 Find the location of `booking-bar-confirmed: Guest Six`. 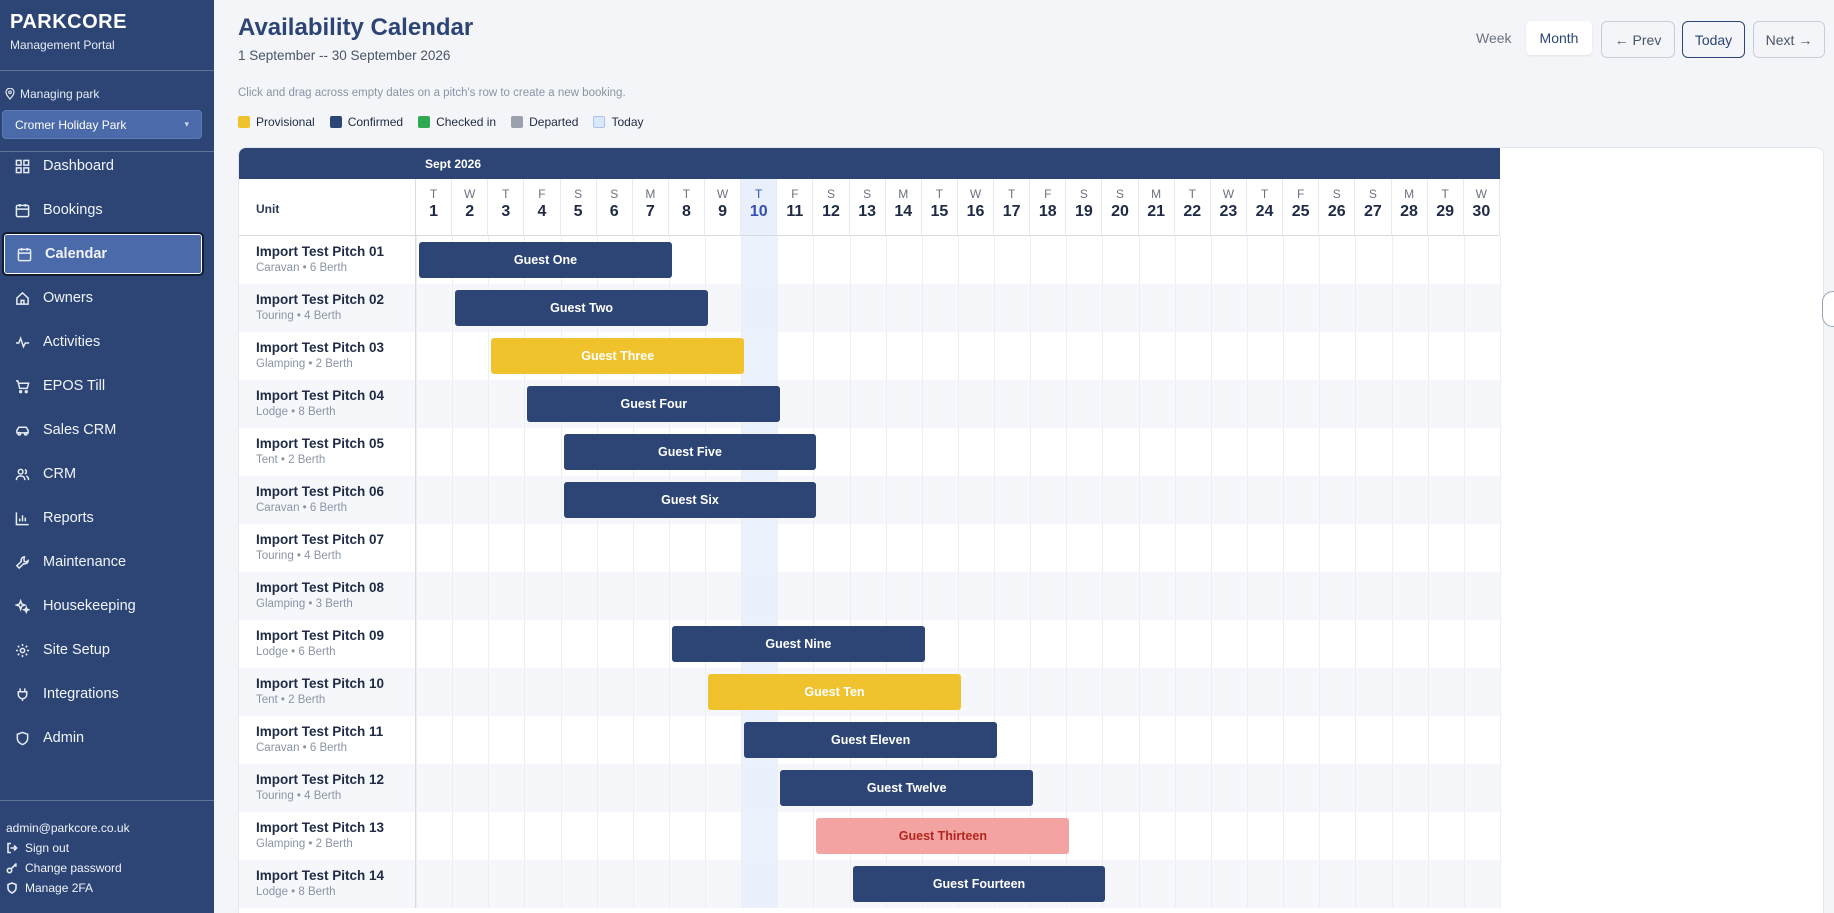

booking-bar-confirmed: Guest Six is located at coordinates (690, 500).